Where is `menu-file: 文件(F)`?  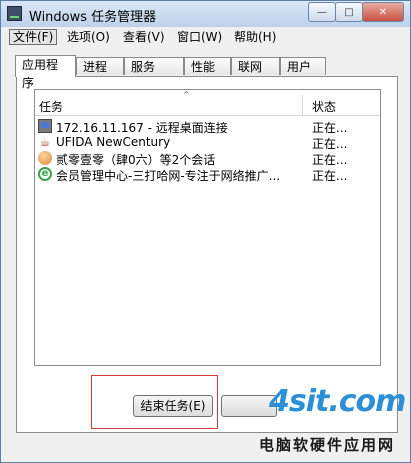
menu-file: 文件(F) is located at coordinates (33, 37).